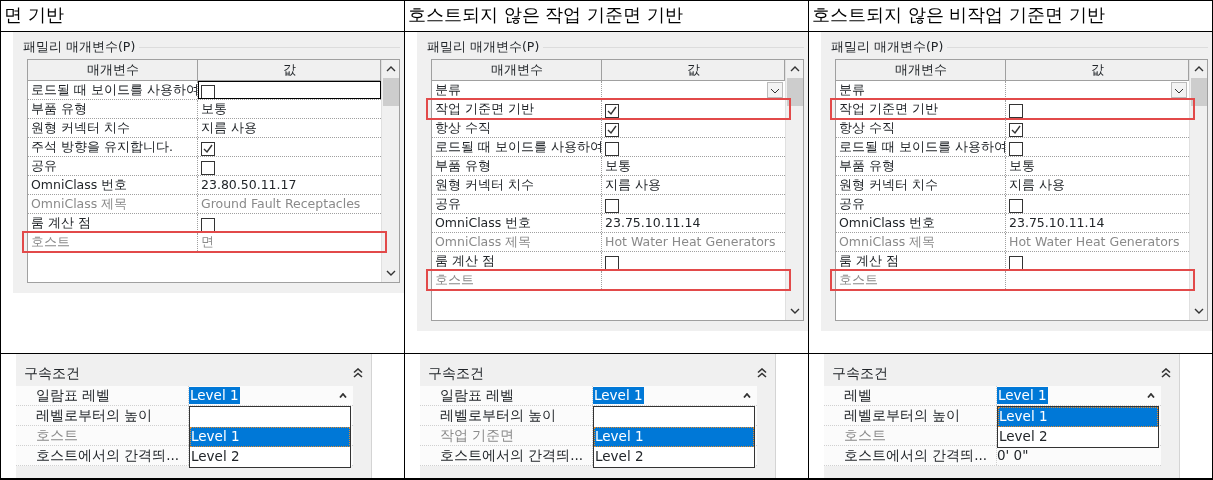 This screenshot has width=1213, height=480. What do you see at coordinates (545, 15) in the screenshot?
I see `column-title: 호스트되지 않은 작업 기준면 기반` at bounding box center [545, 15].